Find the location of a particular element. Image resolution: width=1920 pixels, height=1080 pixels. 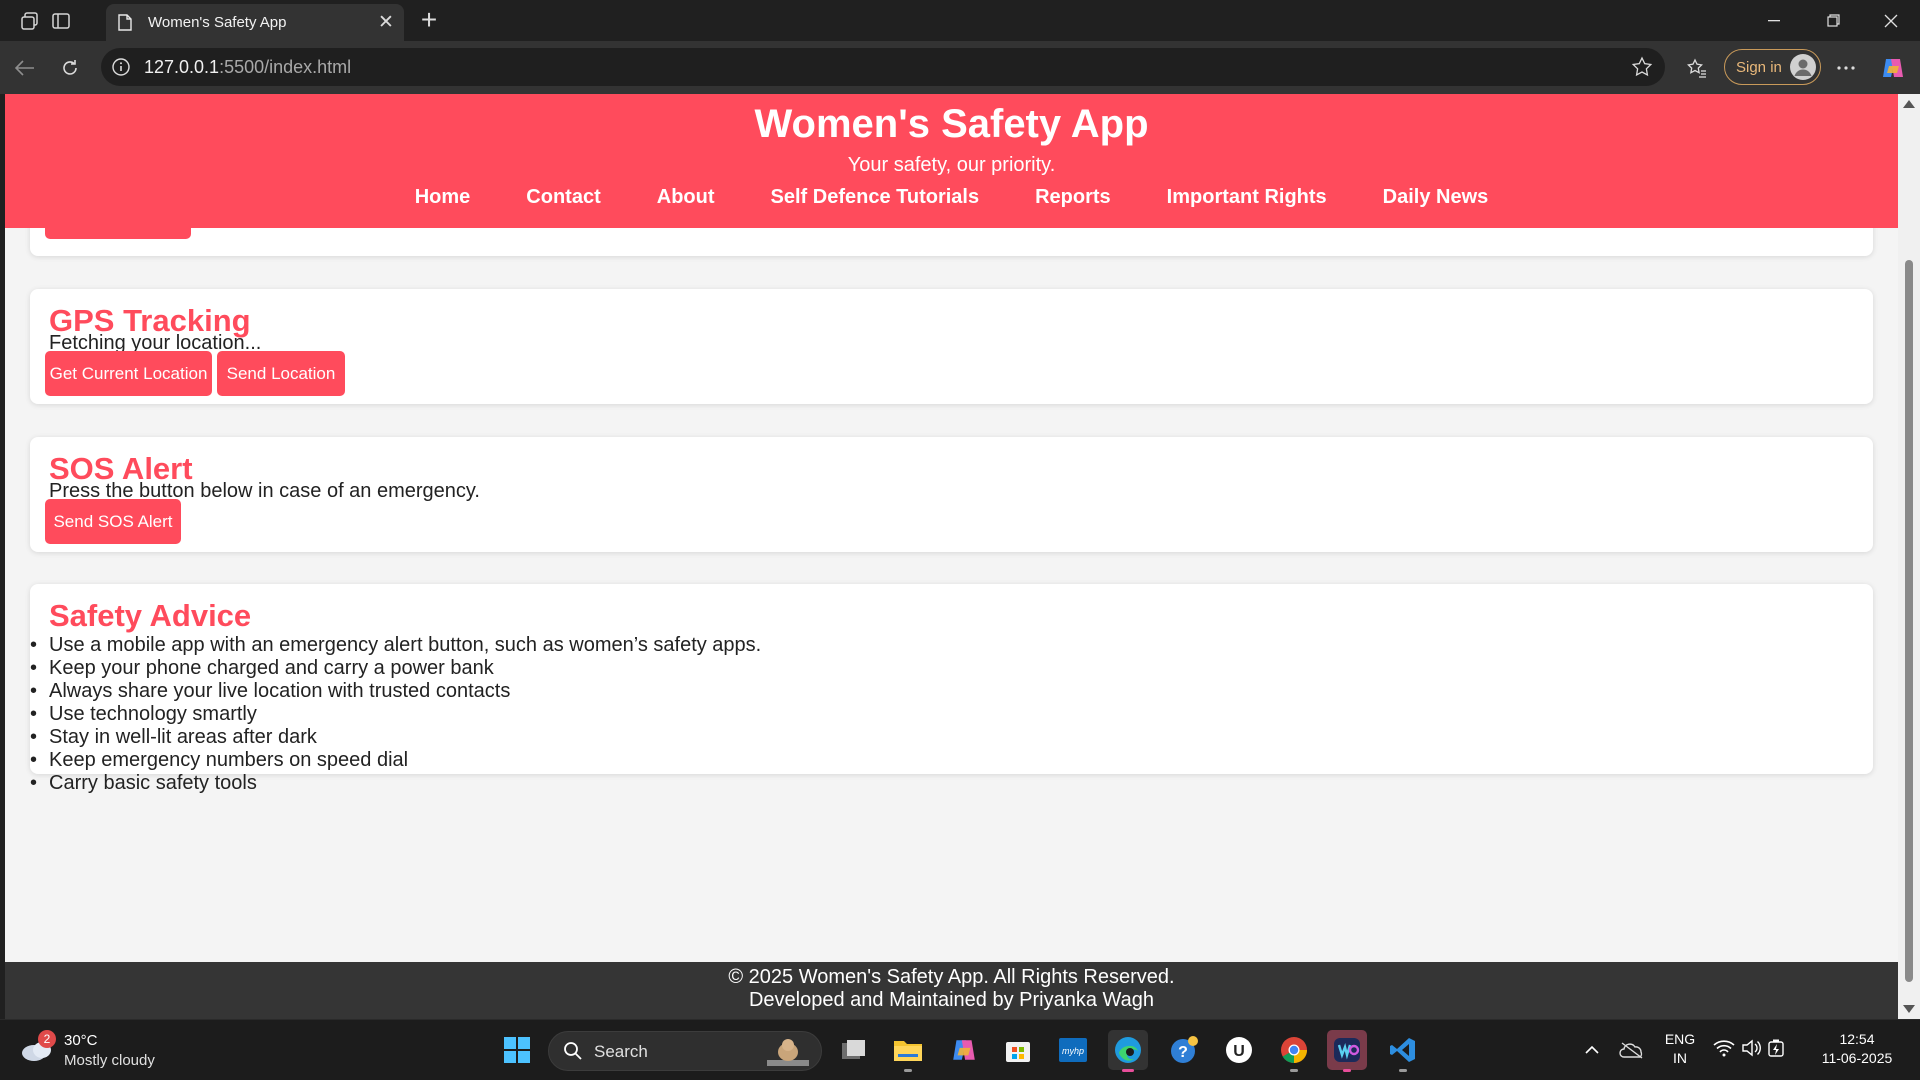

search-icon is located at coordinates (573, 1053).